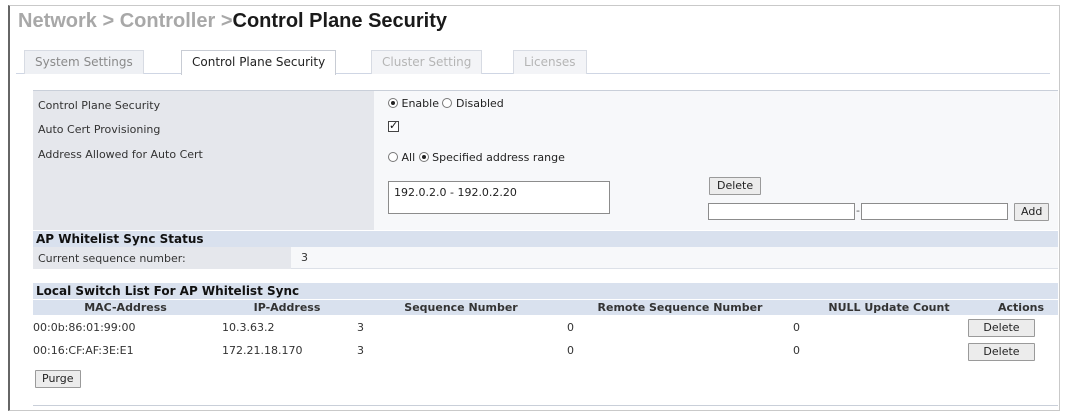 The width and height of the screenshot is (1069, 417). What do you see at coordinates (427, 62) in the screenshot?
I see `tab-cluster-setting: Cluster Setting` at bounding box center [427, 62].